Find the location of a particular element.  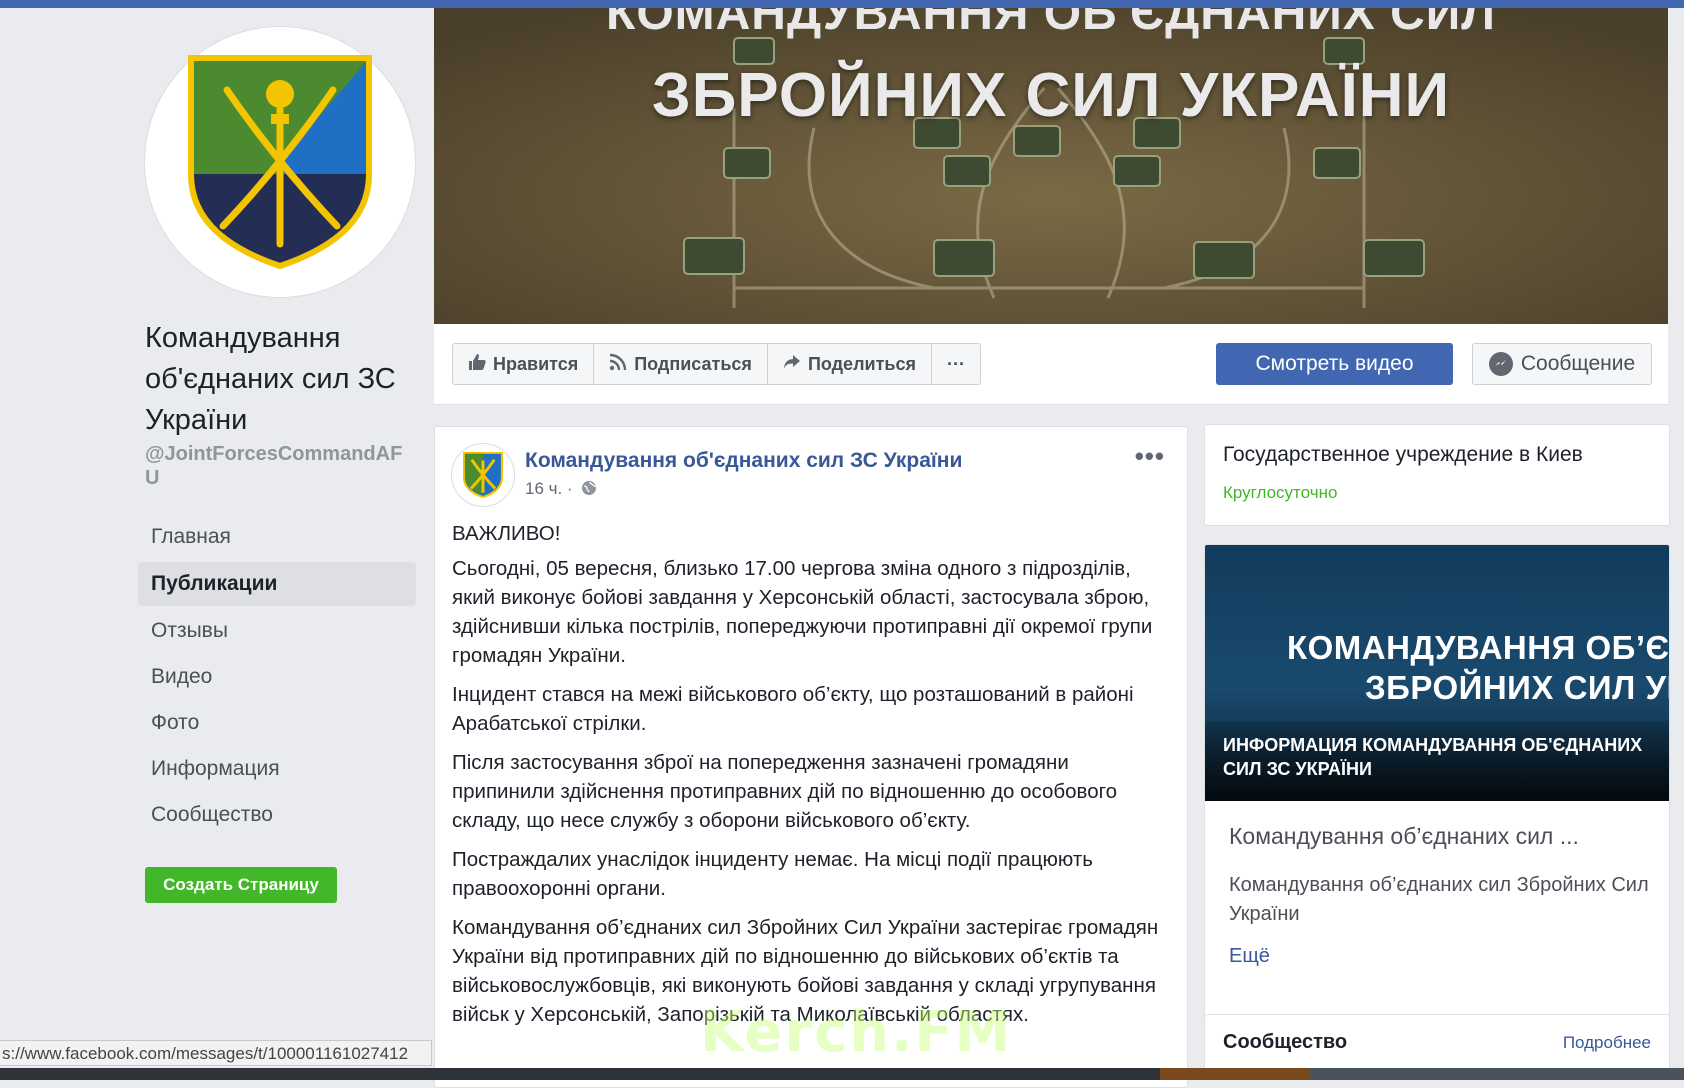

message-label: Сообщение is located at coordinates (1578, 363).